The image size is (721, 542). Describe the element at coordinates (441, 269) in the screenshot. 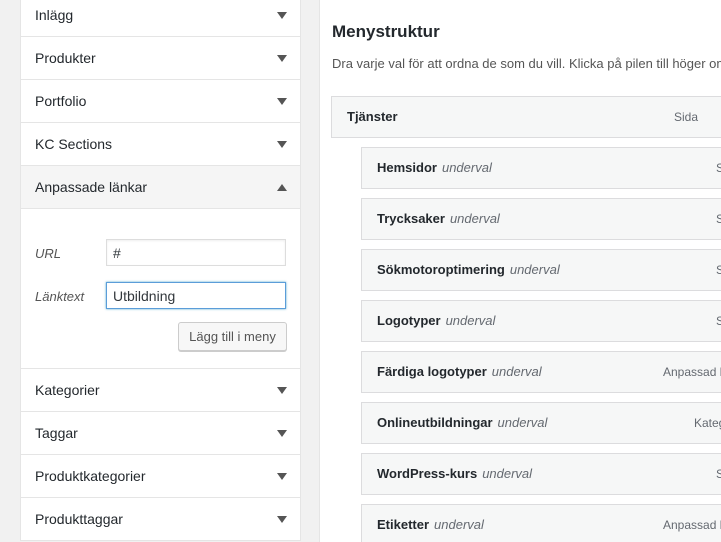

I see `menu-item-title-text: Sökmotoroptimering` at that location.